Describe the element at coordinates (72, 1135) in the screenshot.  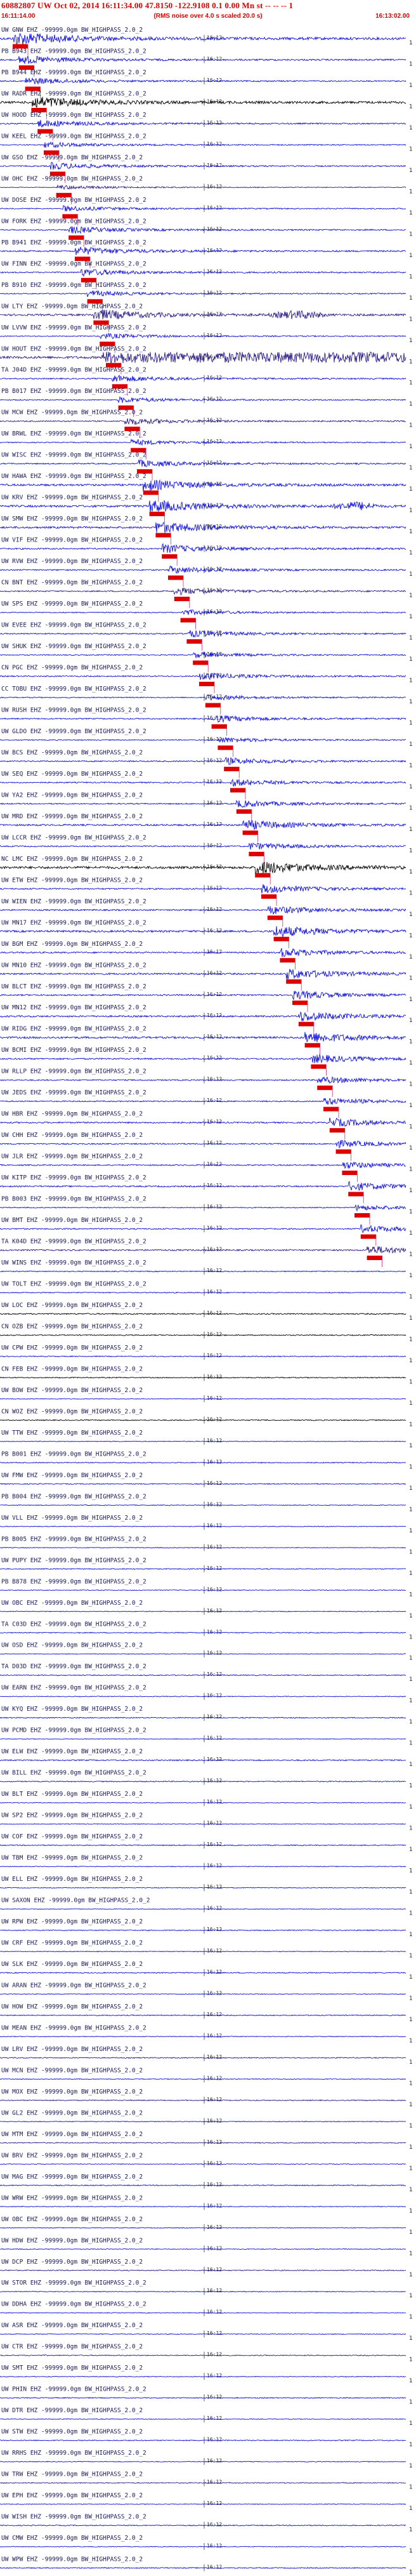
I see `trace-label: UW CHH EHZ -99999.0gm BW_HIGHPASS_2.0_2` at that location.